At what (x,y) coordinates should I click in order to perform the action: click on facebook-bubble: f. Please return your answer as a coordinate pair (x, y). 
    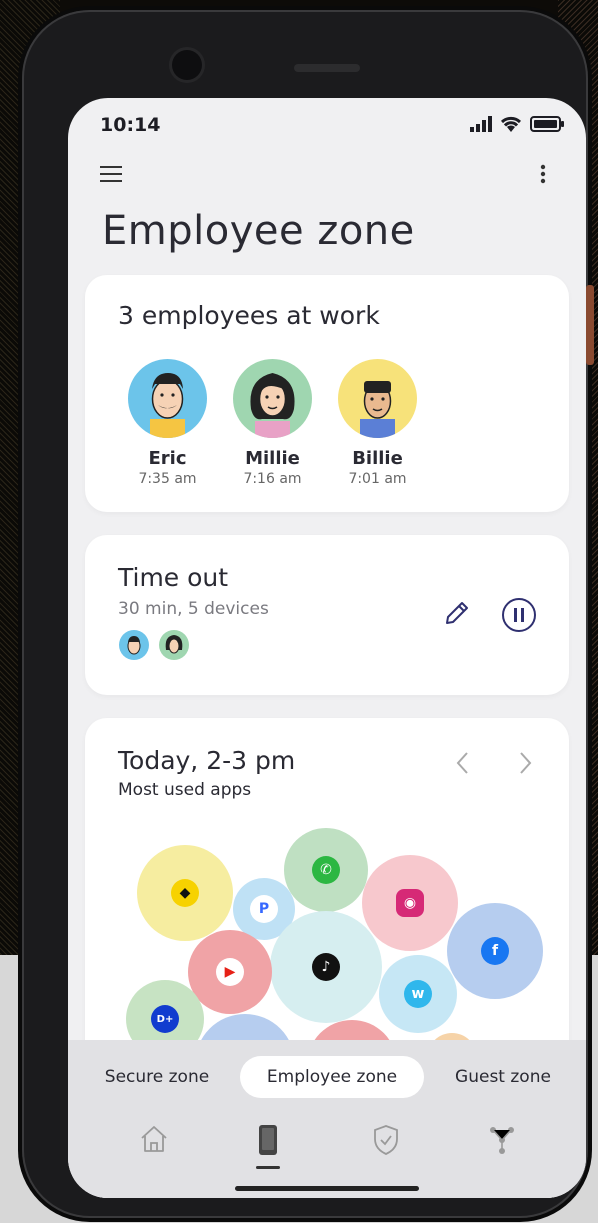
    Looking at the image, I should click on (495, 951).